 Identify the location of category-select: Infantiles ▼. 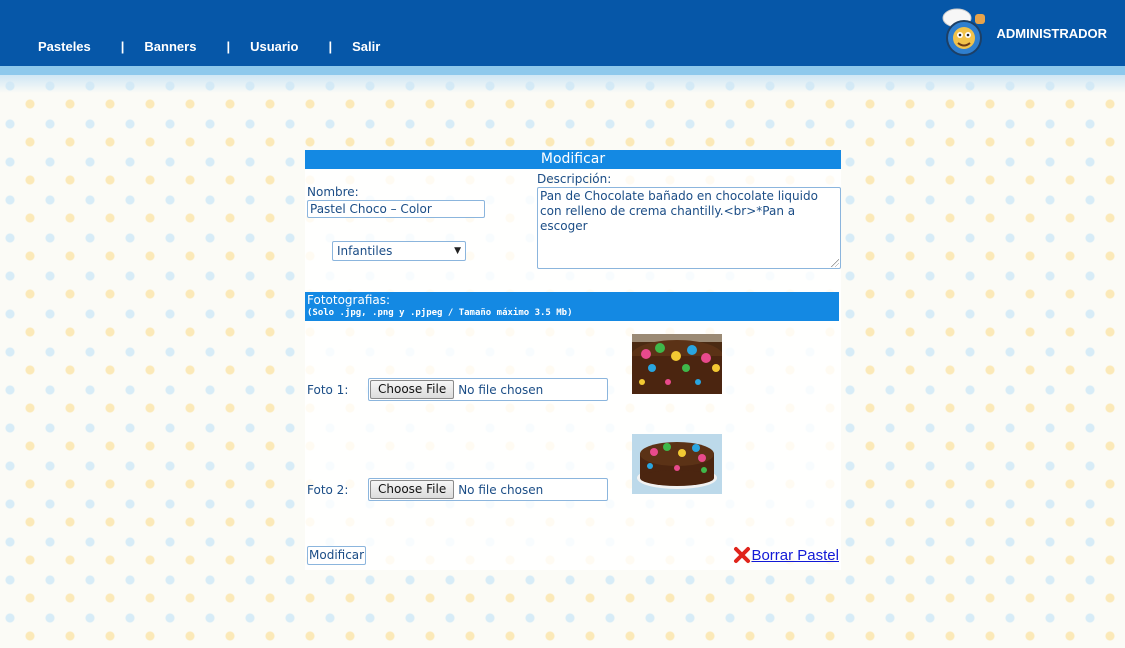
(399, 251).